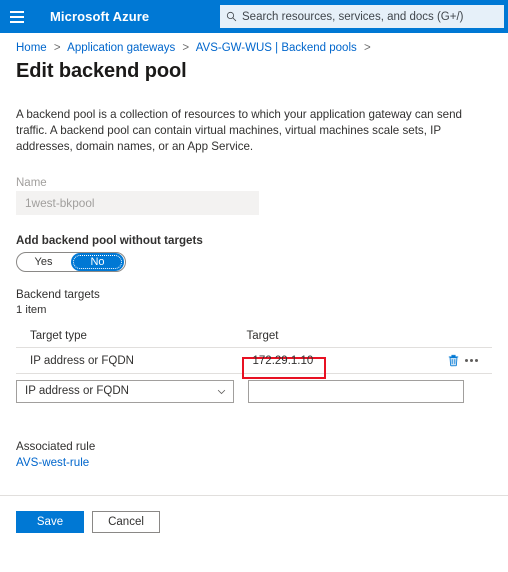 The width and height of the screenshot is (508, 572). I want to click on name-input-value: 1west-bkpool, so click(60, 203).